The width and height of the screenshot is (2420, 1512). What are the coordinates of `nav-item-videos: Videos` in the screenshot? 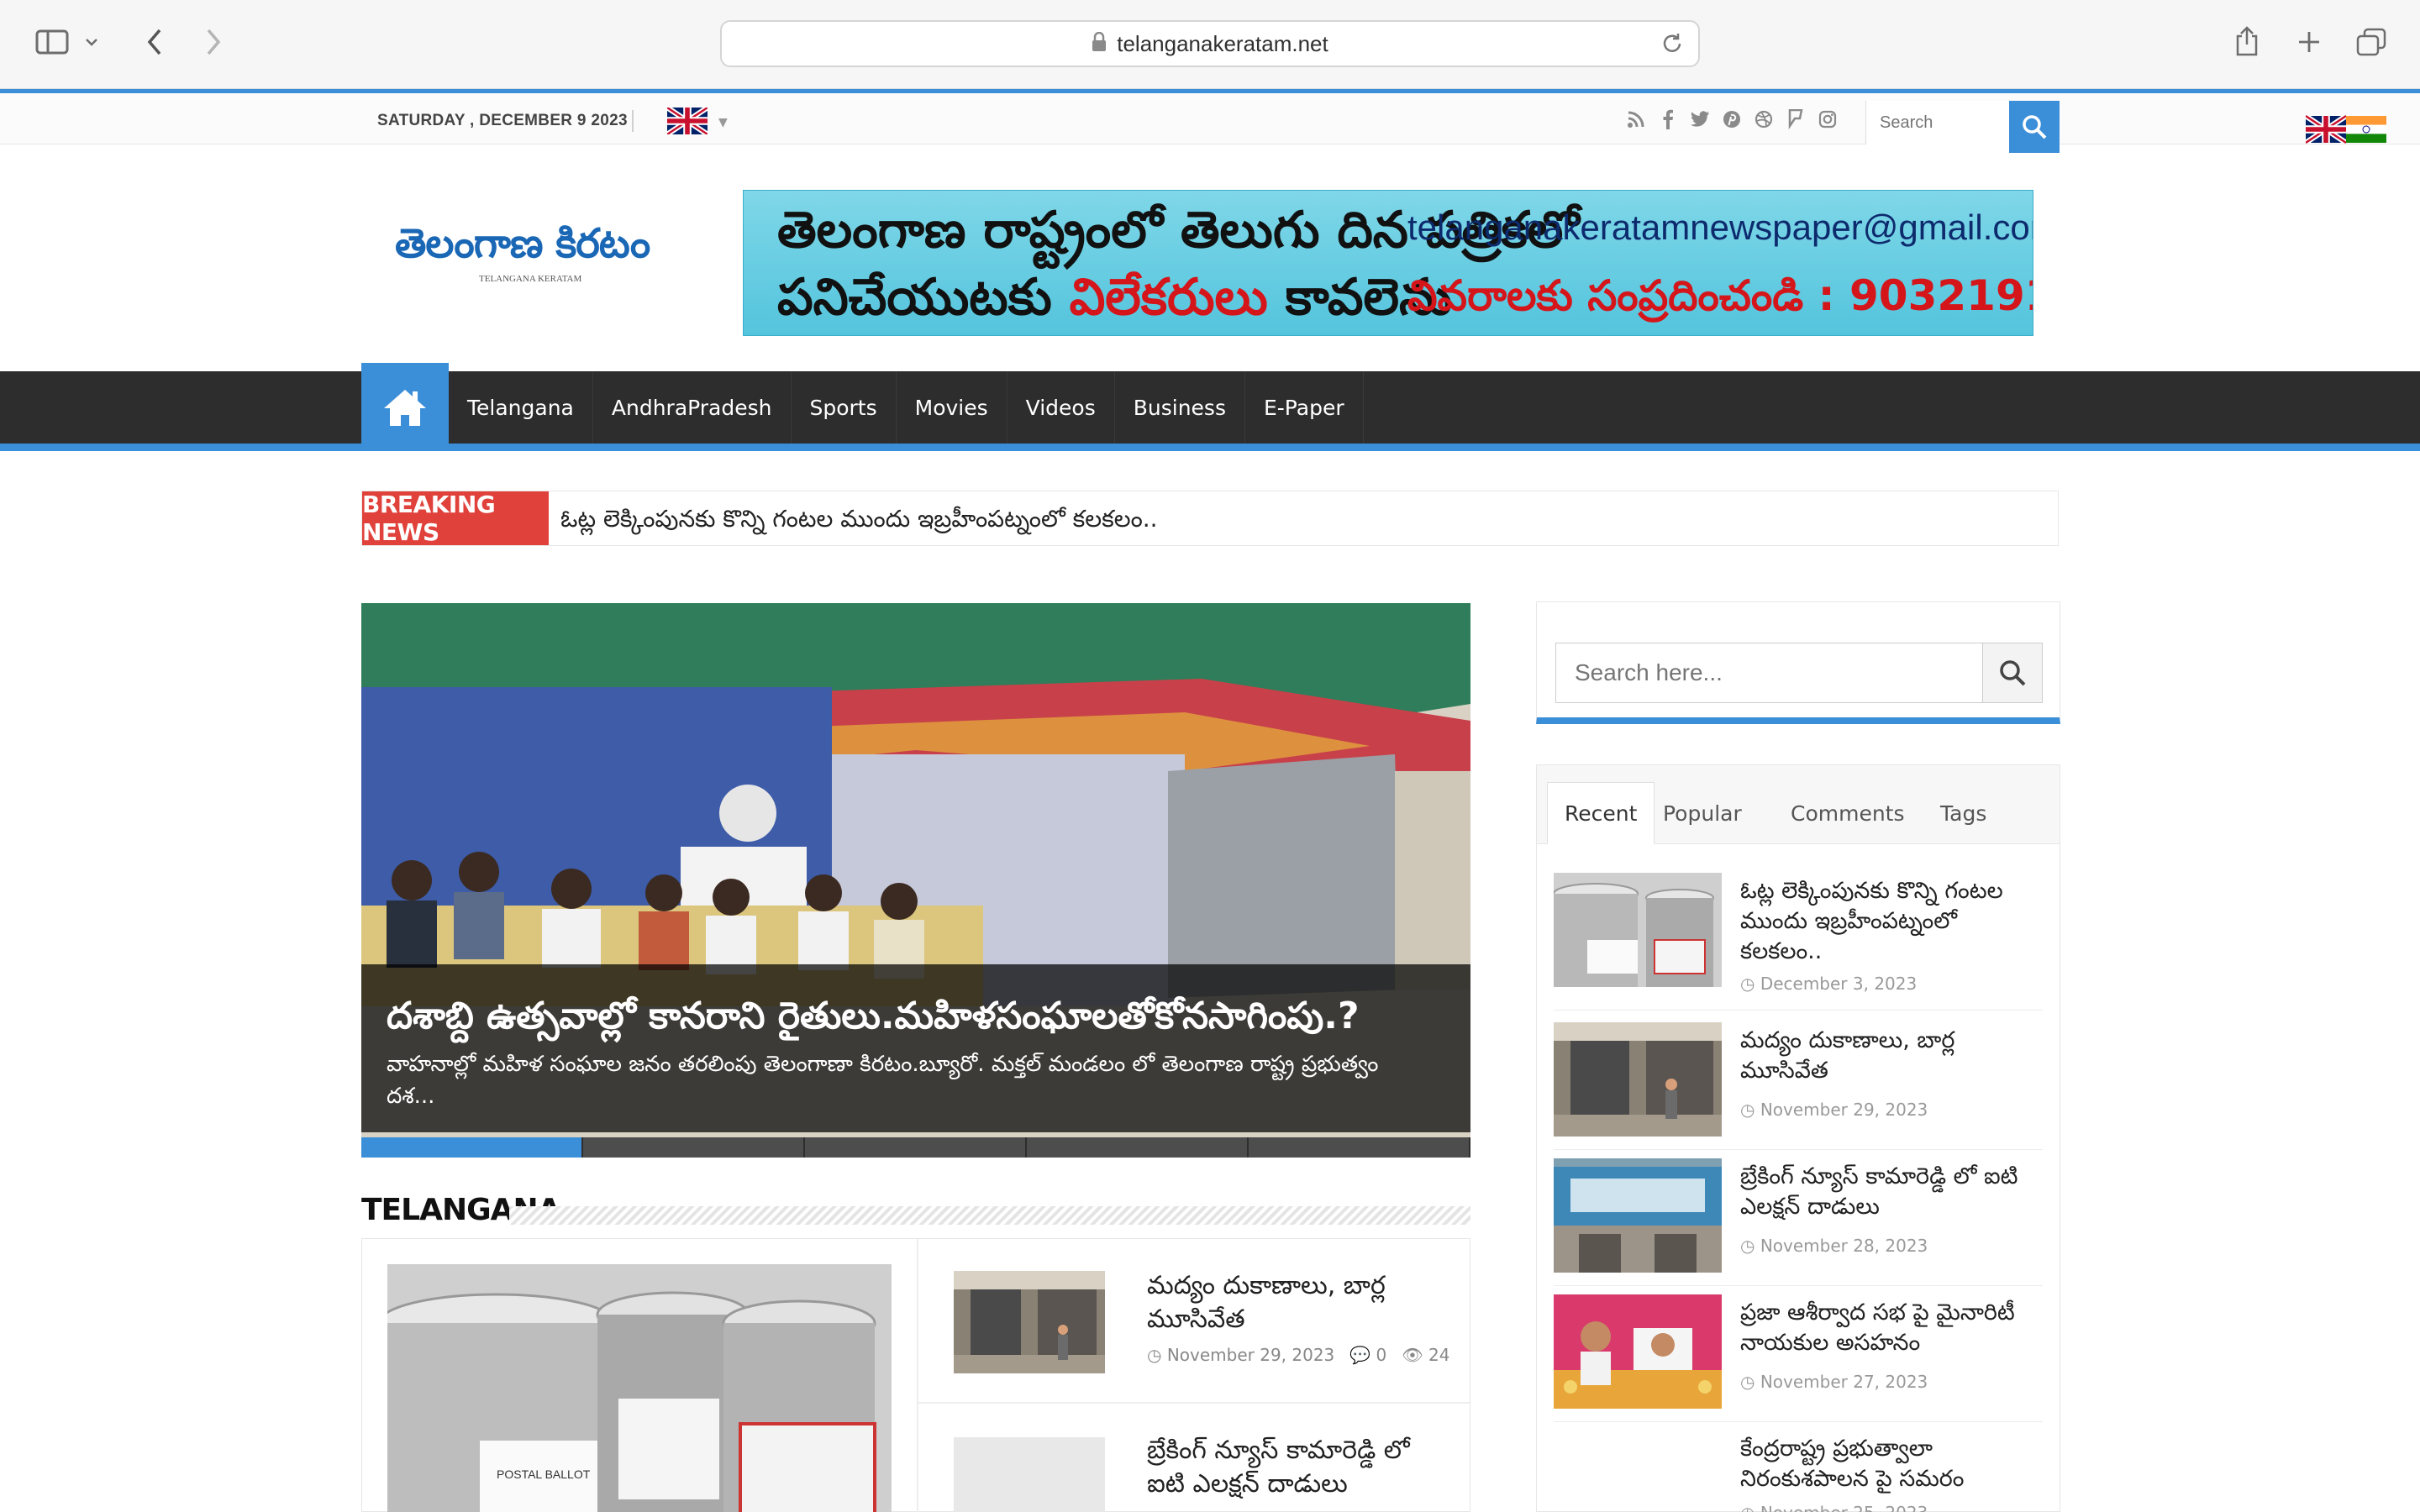 It's located at (1061, 407).